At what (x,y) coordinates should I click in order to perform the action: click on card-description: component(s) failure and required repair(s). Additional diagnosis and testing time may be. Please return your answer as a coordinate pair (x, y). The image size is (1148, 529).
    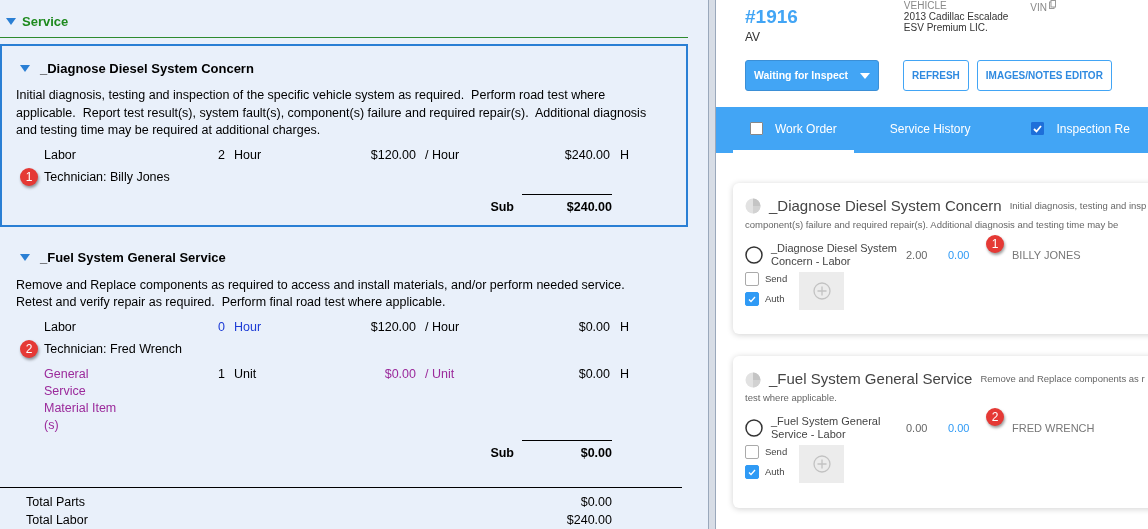
    Looking at the image, I should click on (932, 224).